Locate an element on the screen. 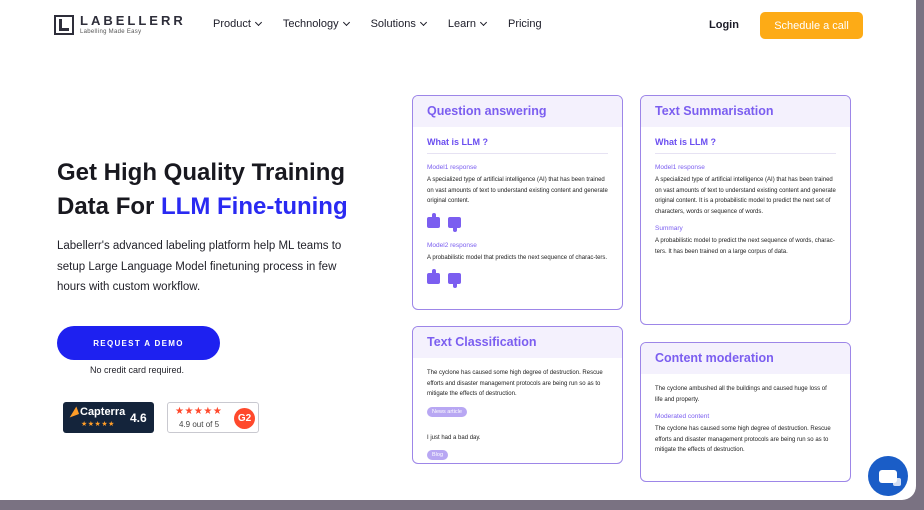  g2-logo-icon: G2 is located at coordinates (244, 418).